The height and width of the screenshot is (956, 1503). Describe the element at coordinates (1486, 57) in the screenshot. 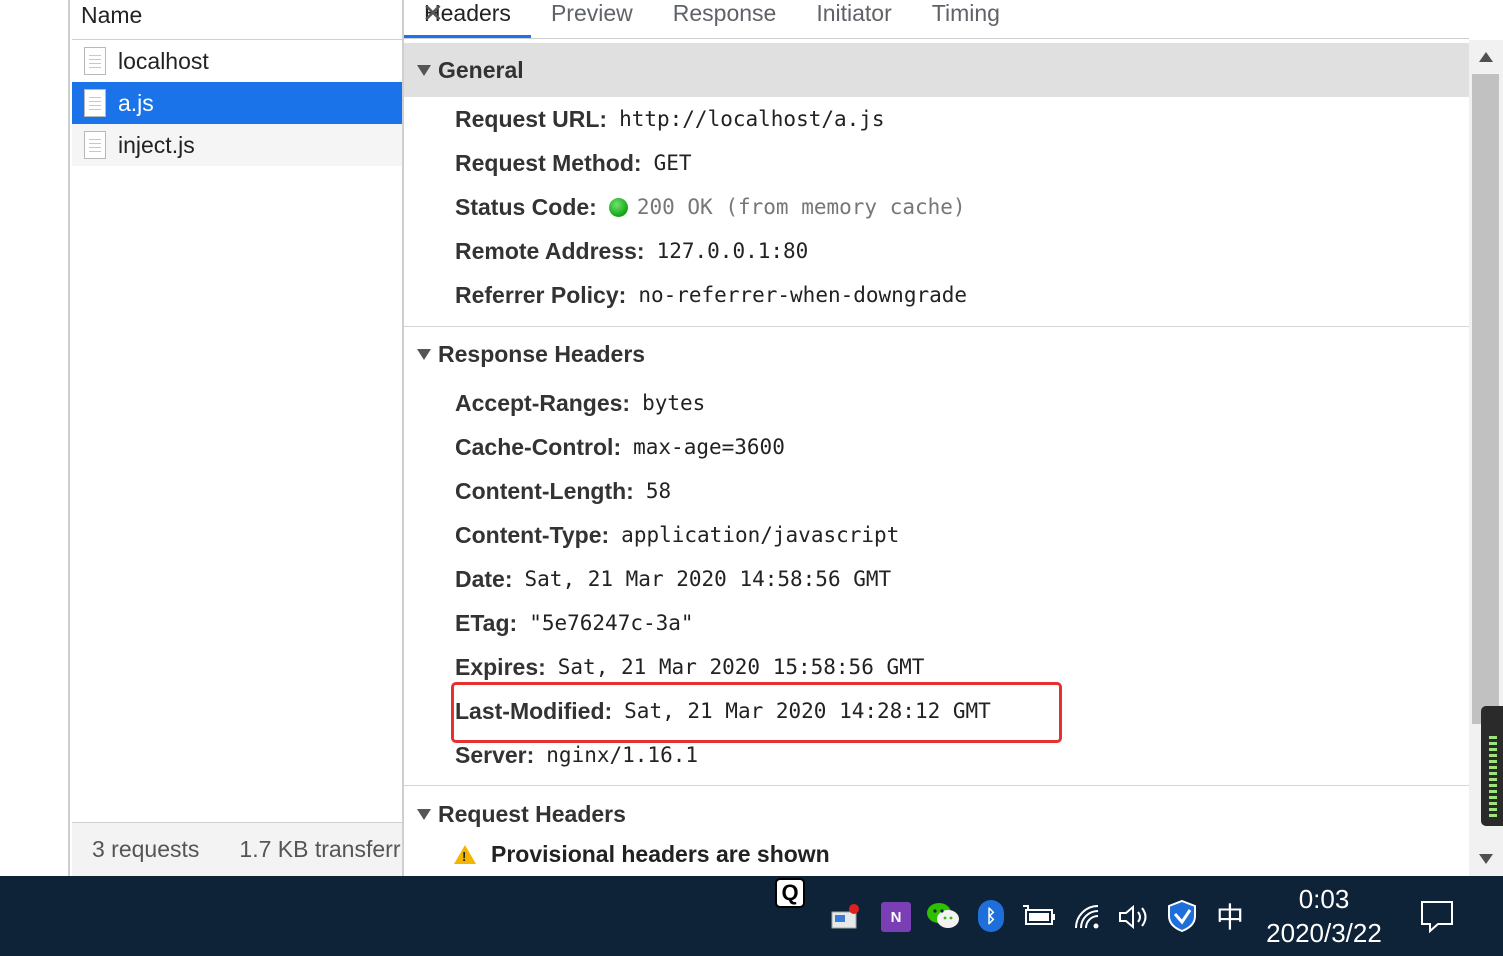

I see `scroll-up-arrow-icon` at that location.